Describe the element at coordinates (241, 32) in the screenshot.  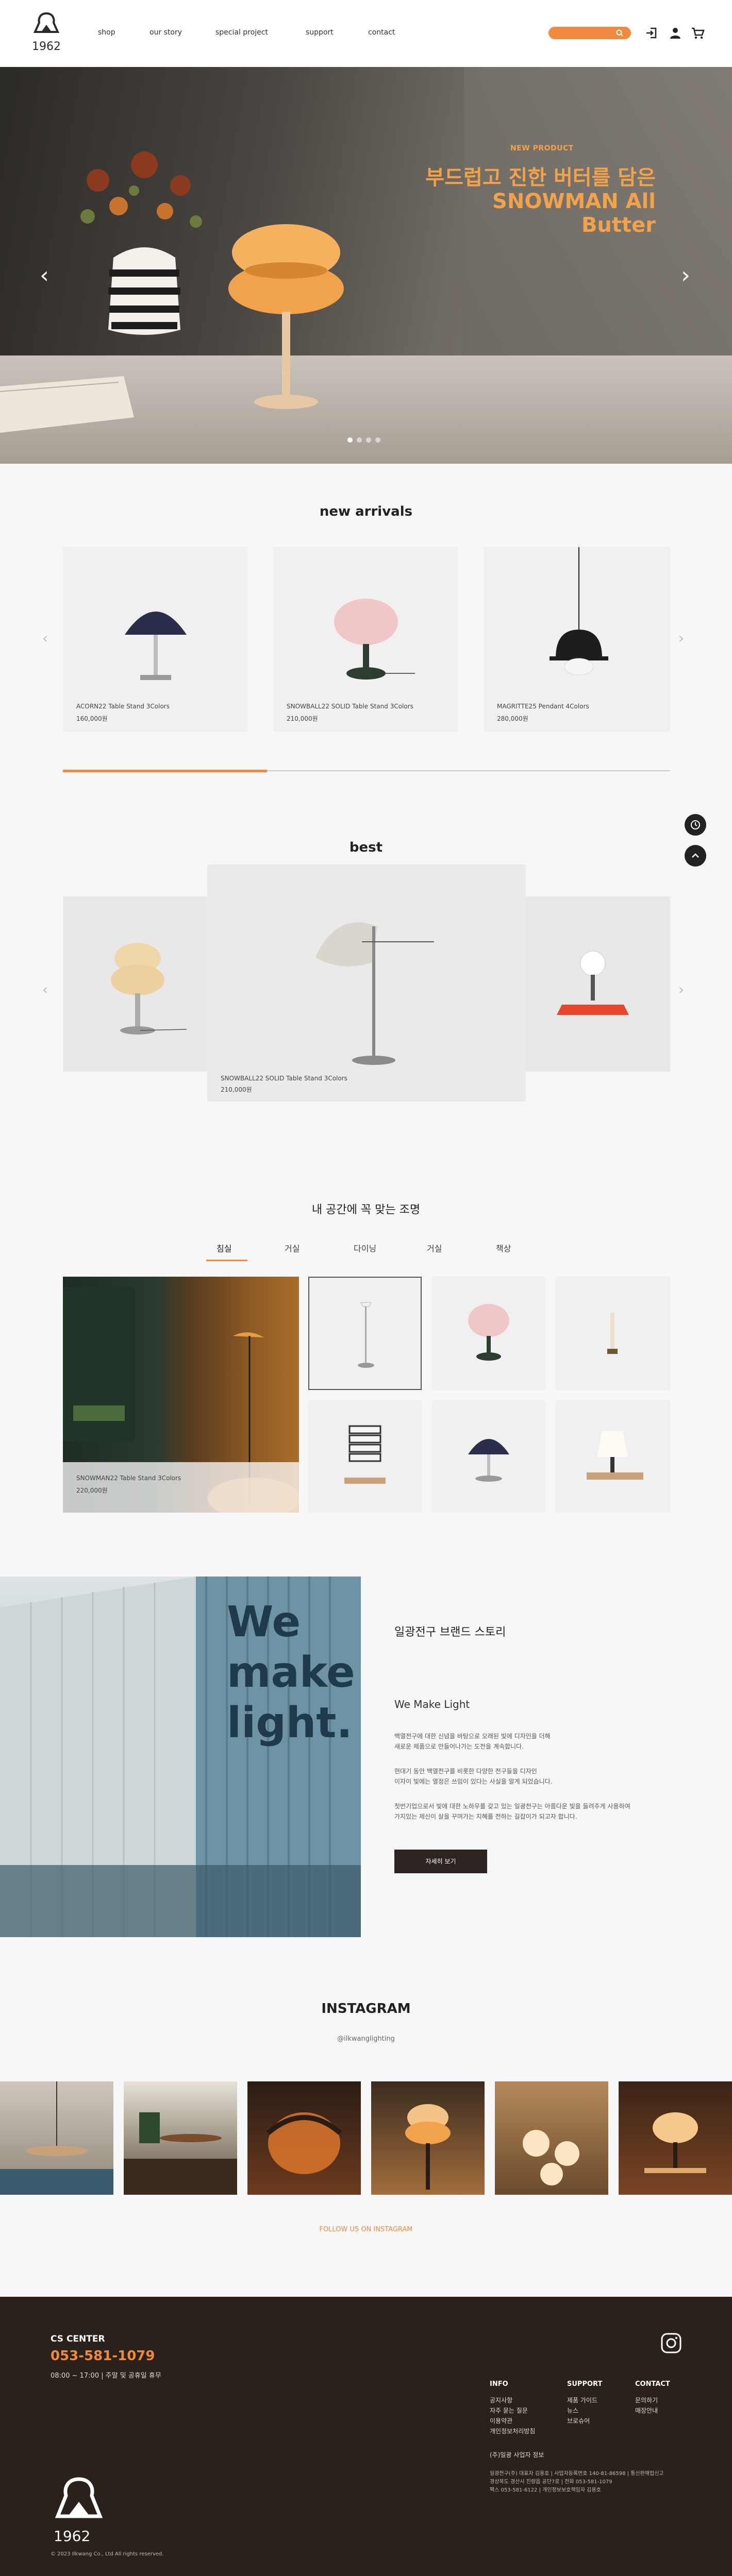
I see `nav-special-project: special project` at that location.